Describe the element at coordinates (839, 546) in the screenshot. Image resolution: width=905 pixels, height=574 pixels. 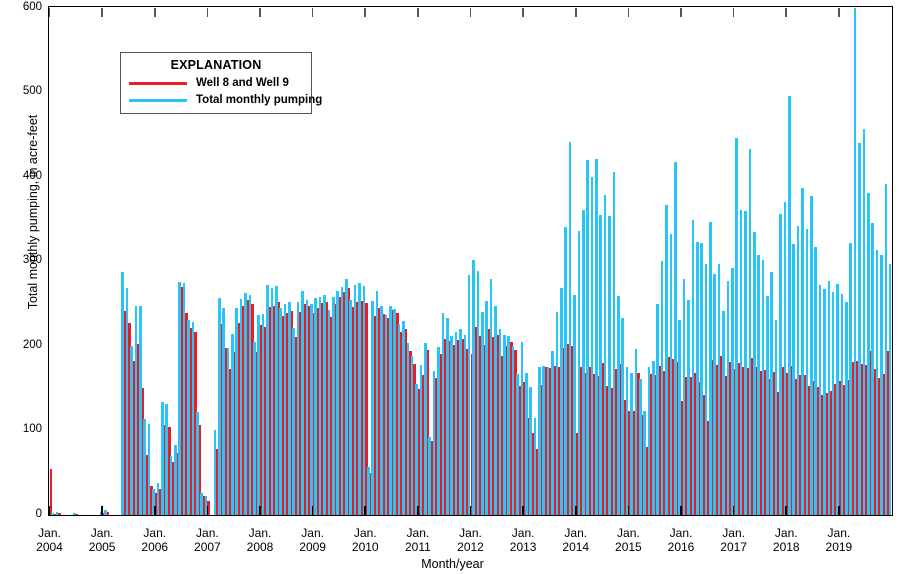
I see `x-tick-label-year: 2019` at that location.